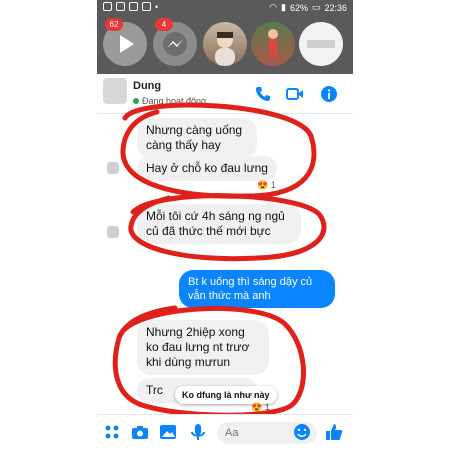 The height and width of the screenshot is (450, 450). I want to click on info-icon, so click(329, 94).